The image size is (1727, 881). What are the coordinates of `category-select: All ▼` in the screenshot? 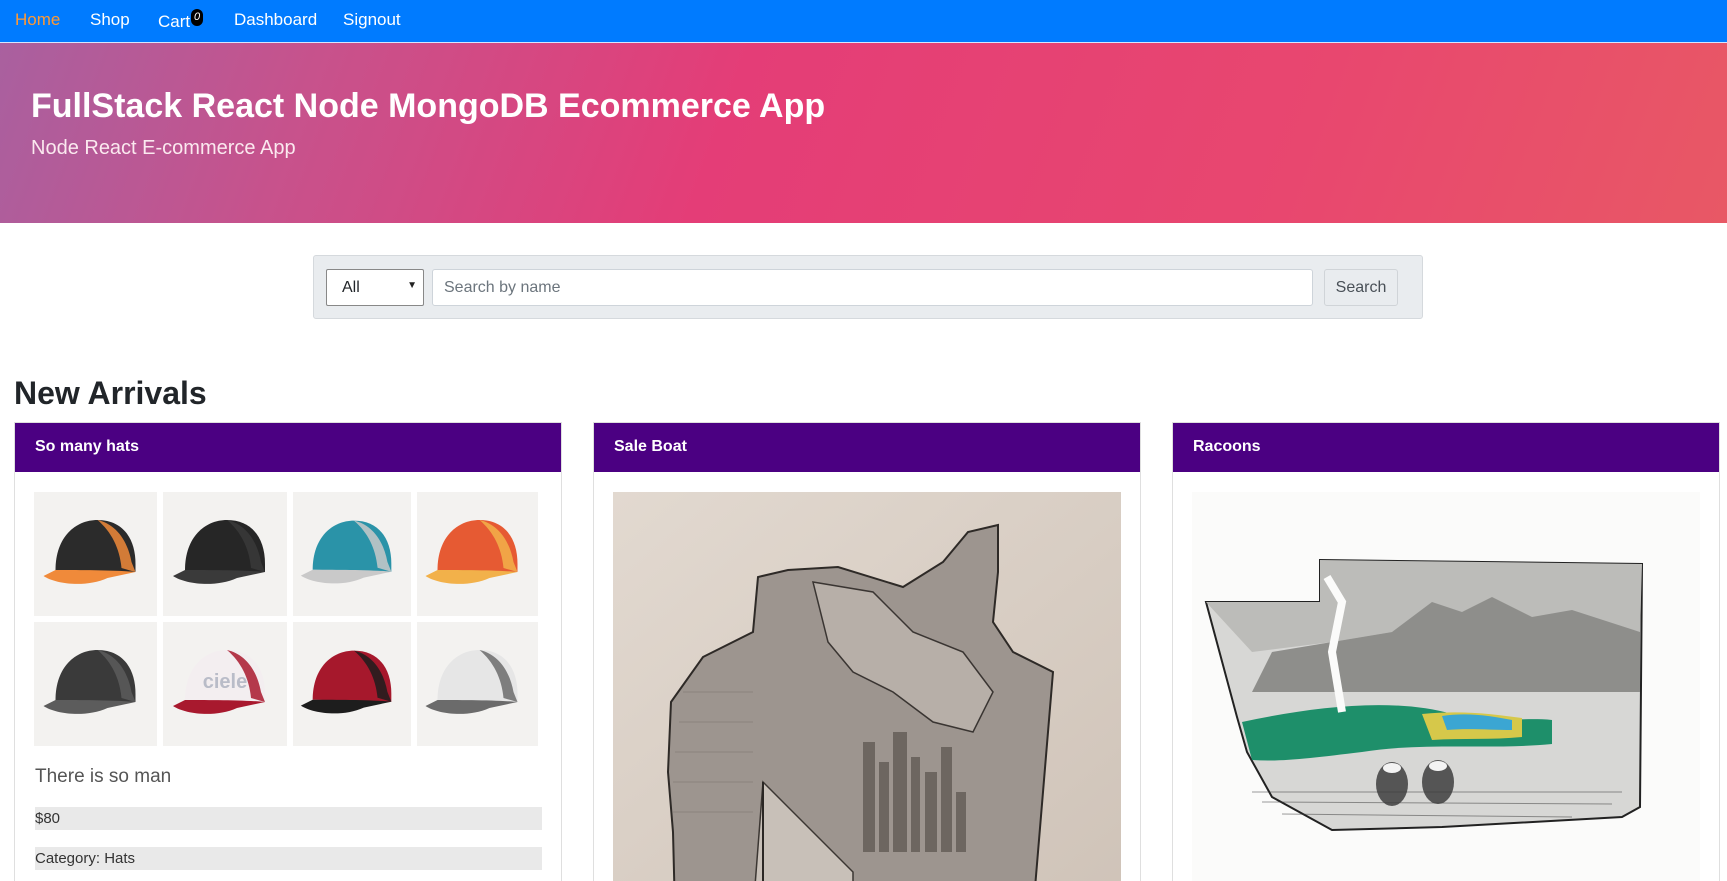 It's located at (375, 287).